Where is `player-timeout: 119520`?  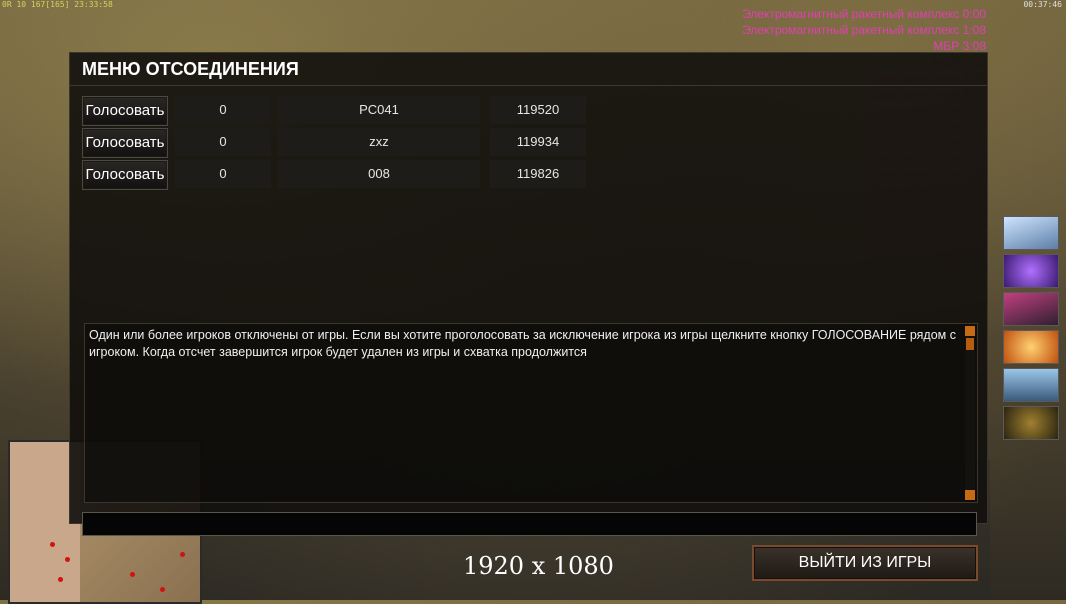 player-timeout: 119520 is located at coordinates (538, 110).